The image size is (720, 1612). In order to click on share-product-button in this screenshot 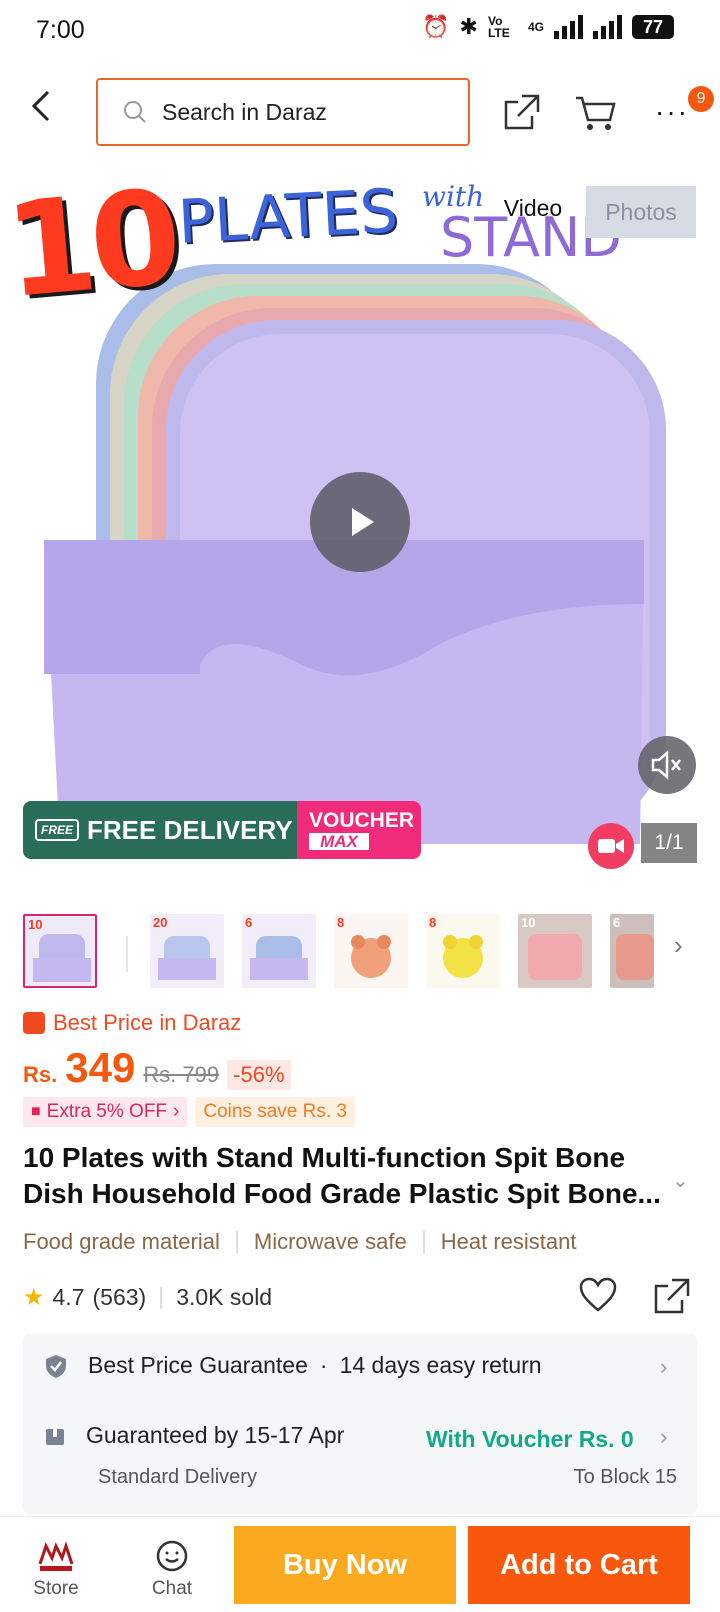, I will do `click(672, 1298)`.